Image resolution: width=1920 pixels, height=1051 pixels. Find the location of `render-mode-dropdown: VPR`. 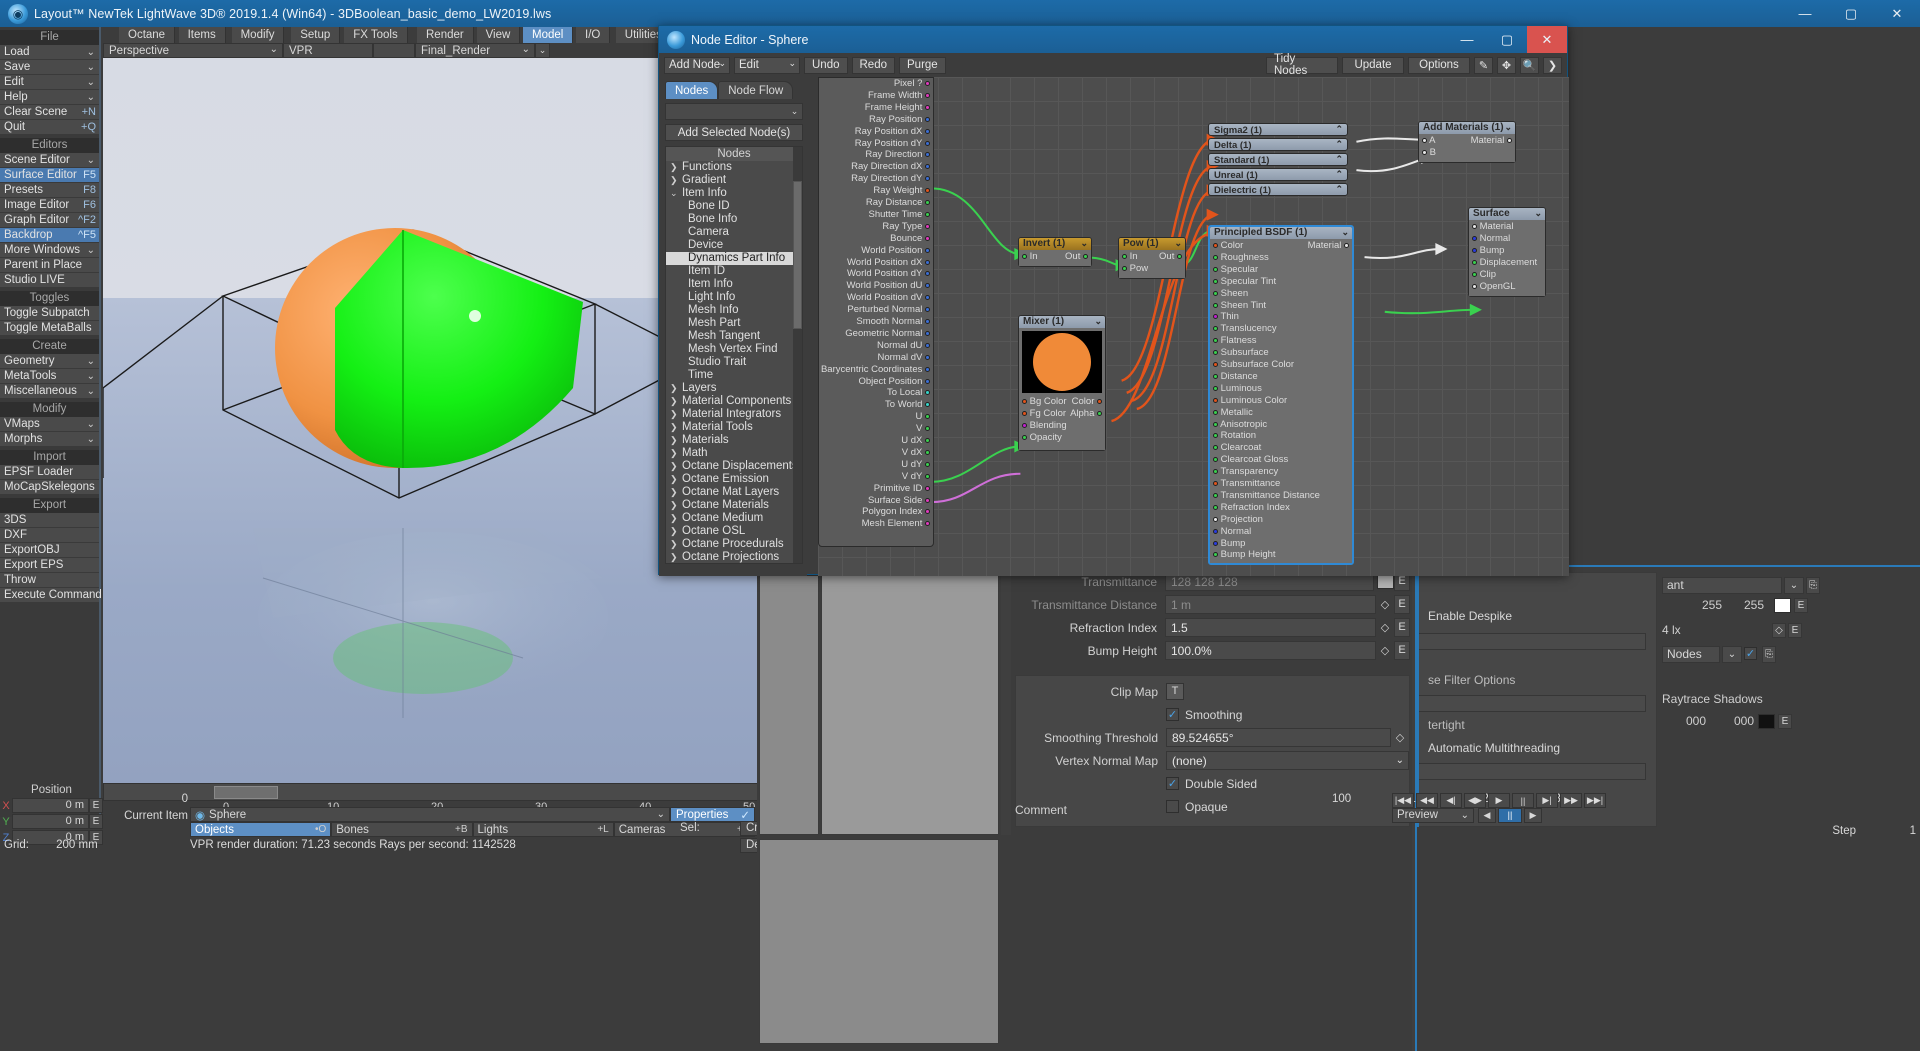

render-mode-dropdown: VPR is located at coordinates (328, 50).